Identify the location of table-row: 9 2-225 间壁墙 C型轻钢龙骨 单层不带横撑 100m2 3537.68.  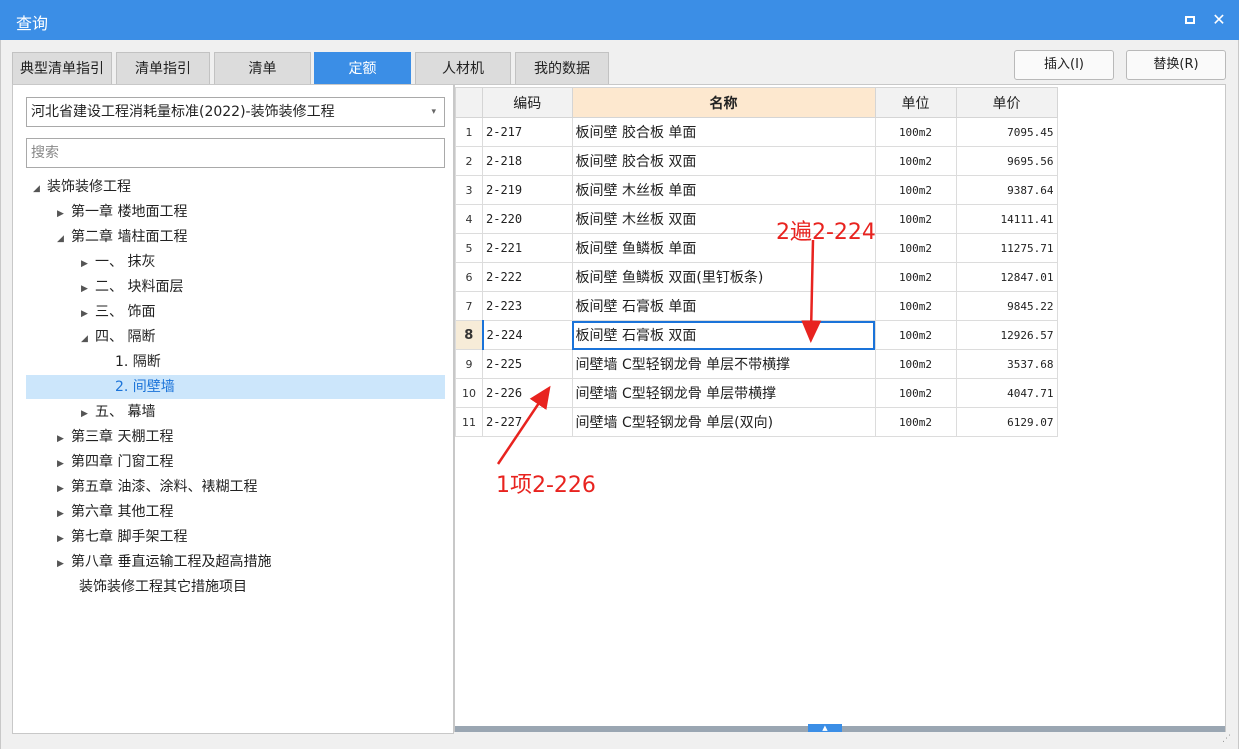
(756, 364).